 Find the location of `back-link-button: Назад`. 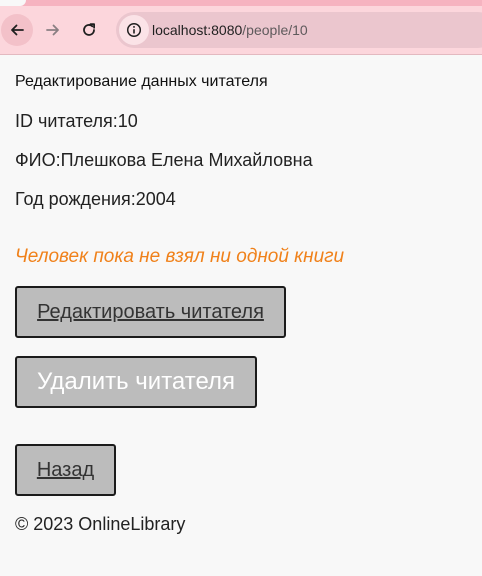

back-link-button: Назад is located at coordinates (65, 470).